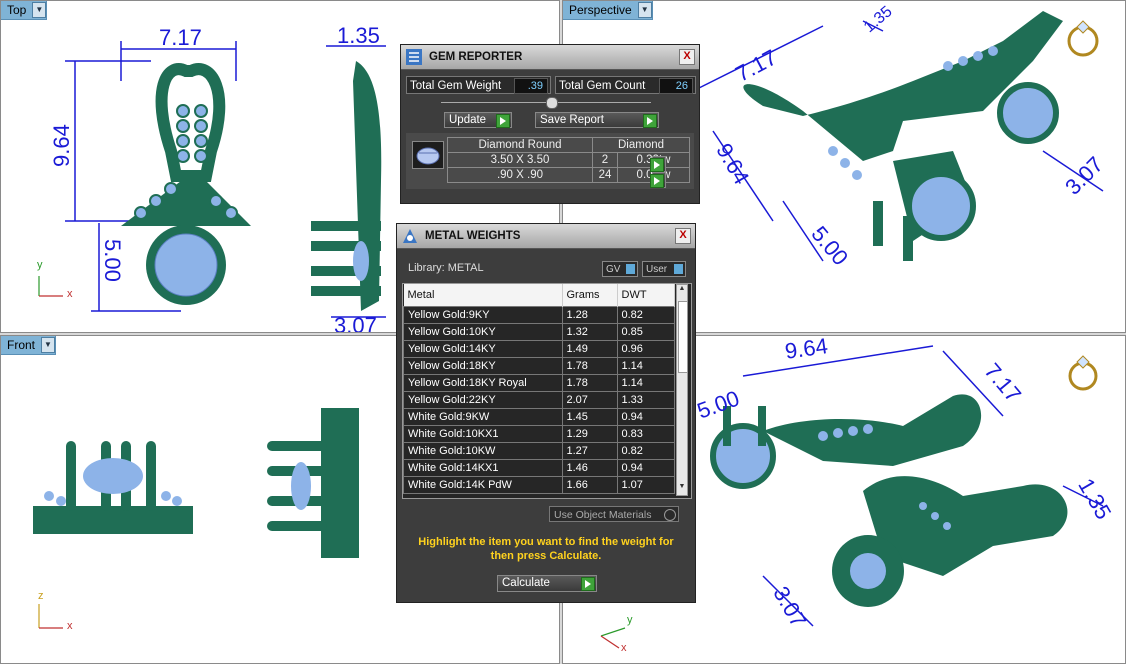  I want to click on col-metal: Metal, so click(483, 295).